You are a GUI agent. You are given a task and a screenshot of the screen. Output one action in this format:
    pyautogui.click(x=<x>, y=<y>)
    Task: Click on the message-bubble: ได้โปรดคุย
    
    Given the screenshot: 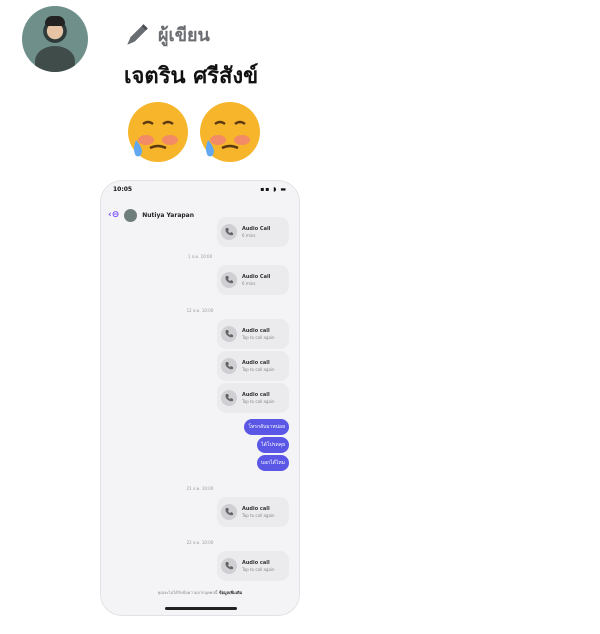 What is the action you would take?
    pyautogui.click(x=273, y=445)
    